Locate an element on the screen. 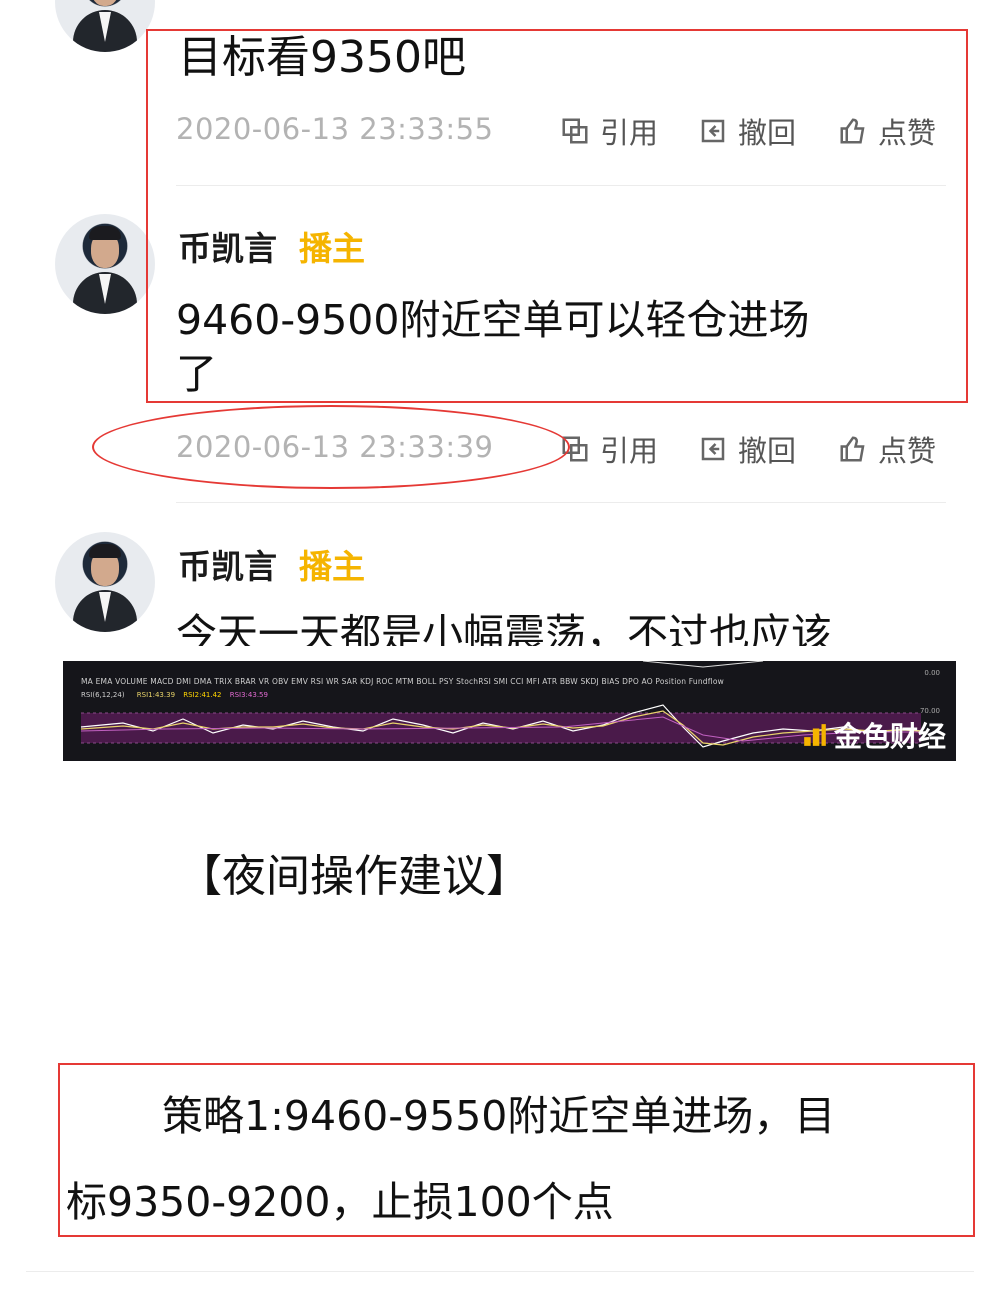 This screenshot has height=1307, width=1000. quote-label: 引用 is located at coordinates (629, 451).